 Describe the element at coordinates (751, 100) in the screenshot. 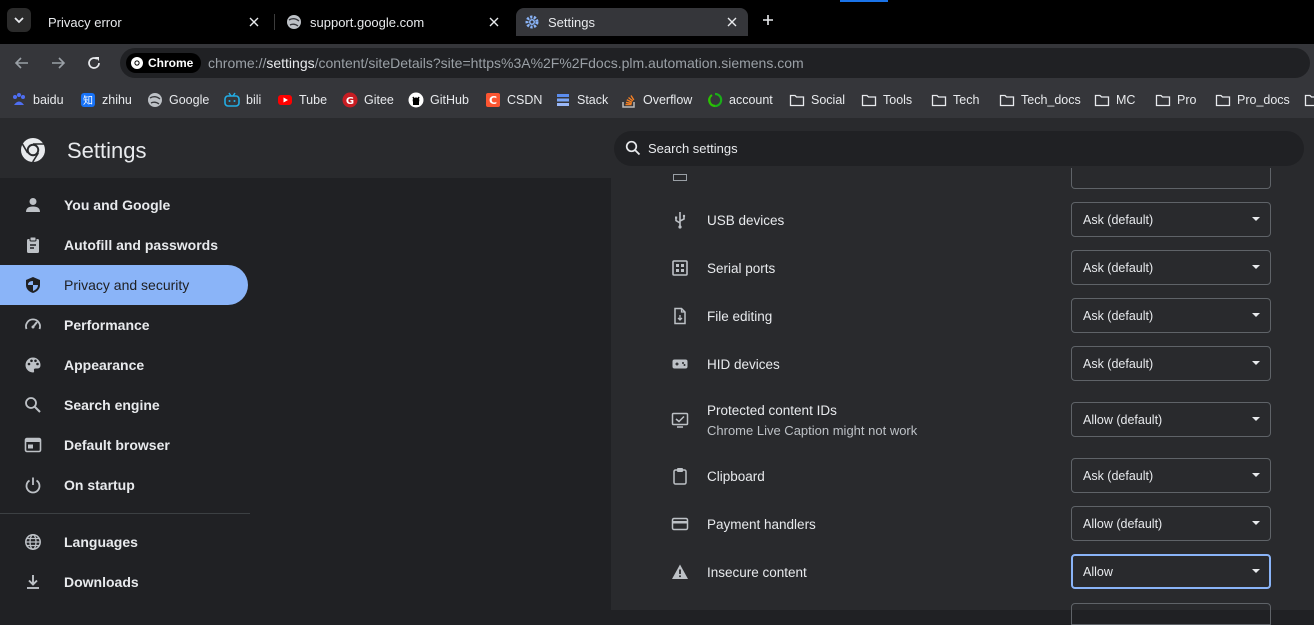

I see `bookmark-label: account` at that location.